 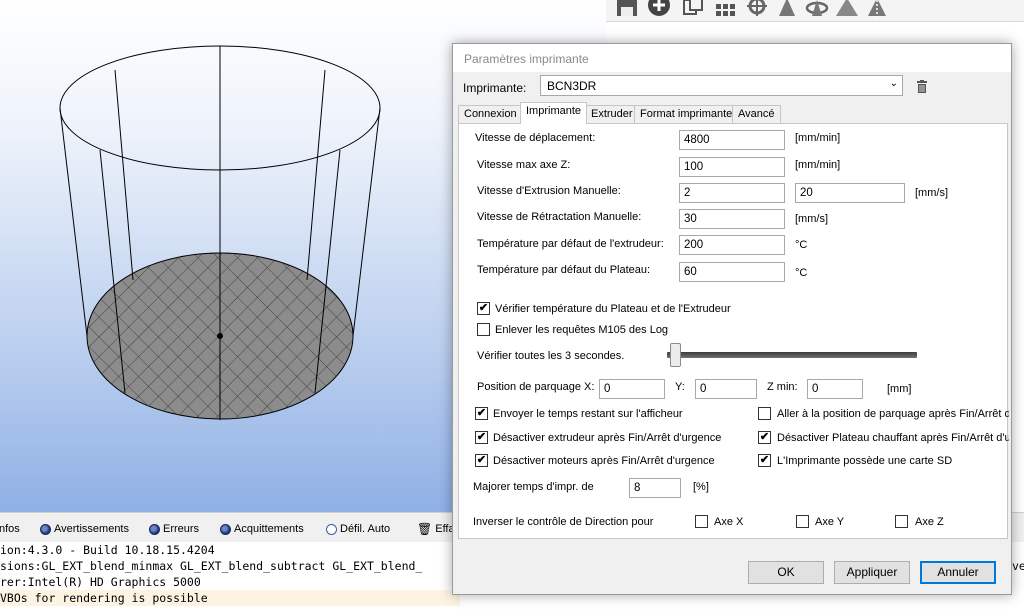 I want to click on invert-label: Inverser le contrôle de Direction pour, so click(x=563, y=522).